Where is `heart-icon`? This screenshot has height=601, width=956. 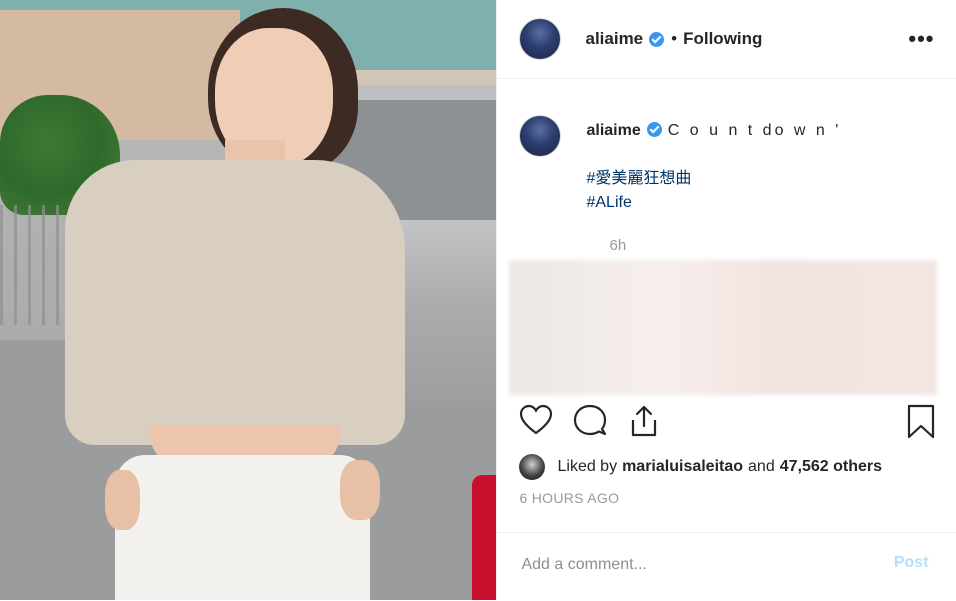 heart-icon is located at coordinates (536, 422).